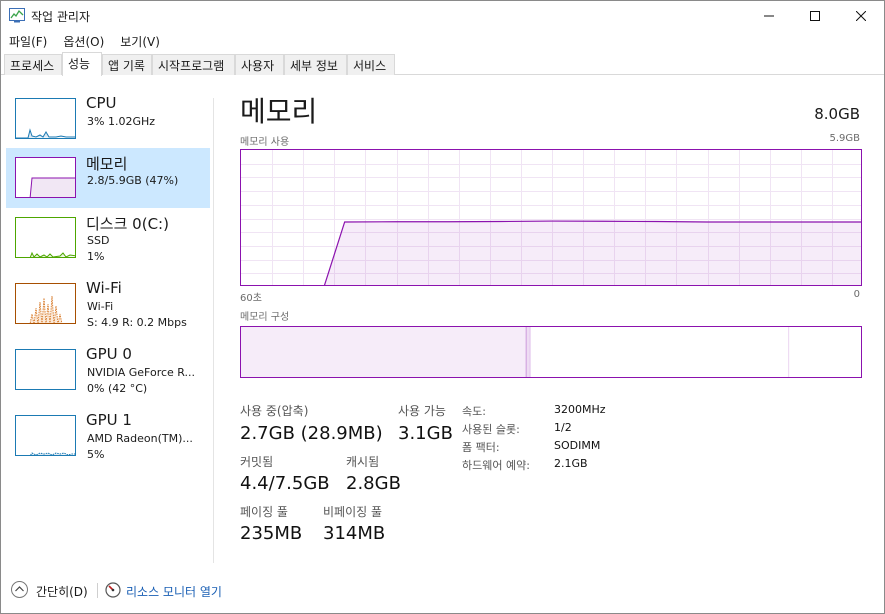 Image resolution: width=885 pixels, height=614 pixels. Describe the element at coordinates (45, 369) in the screenshot. I see `gpu0-thumbnail-graph` at that location.